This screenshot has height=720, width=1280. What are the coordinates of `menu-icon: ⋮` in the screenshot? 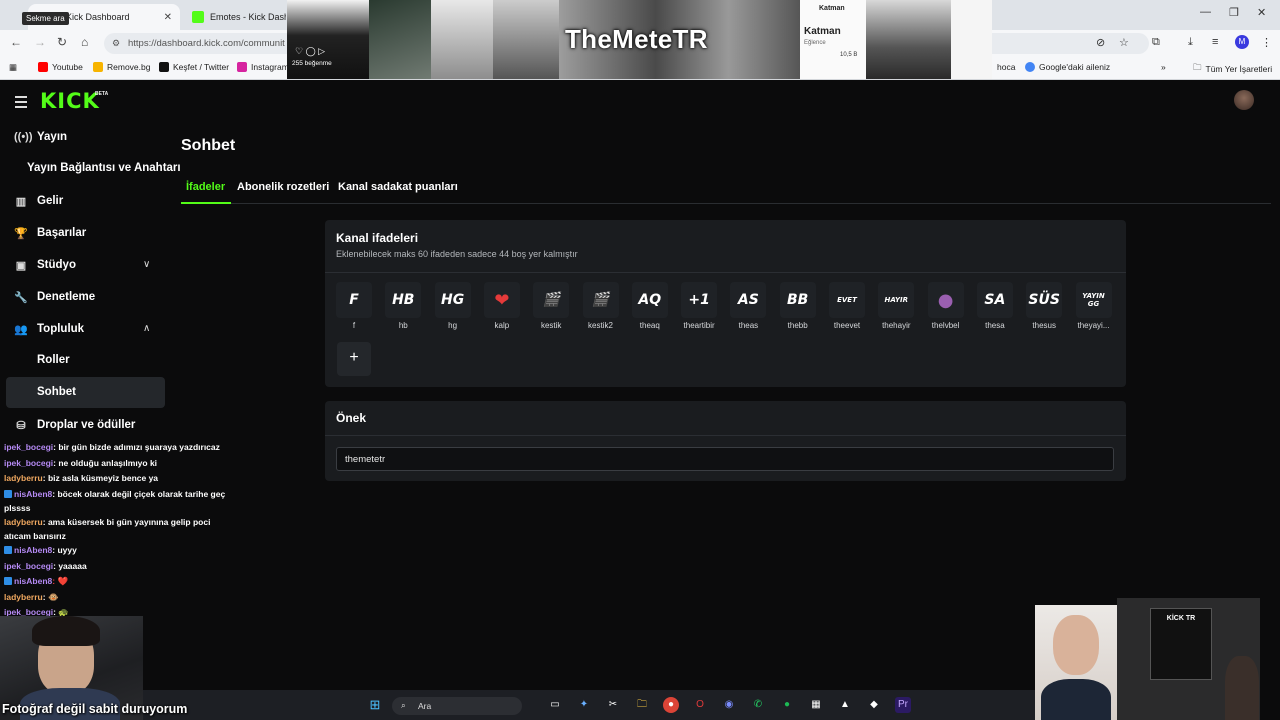 It's located at (1266, 42).